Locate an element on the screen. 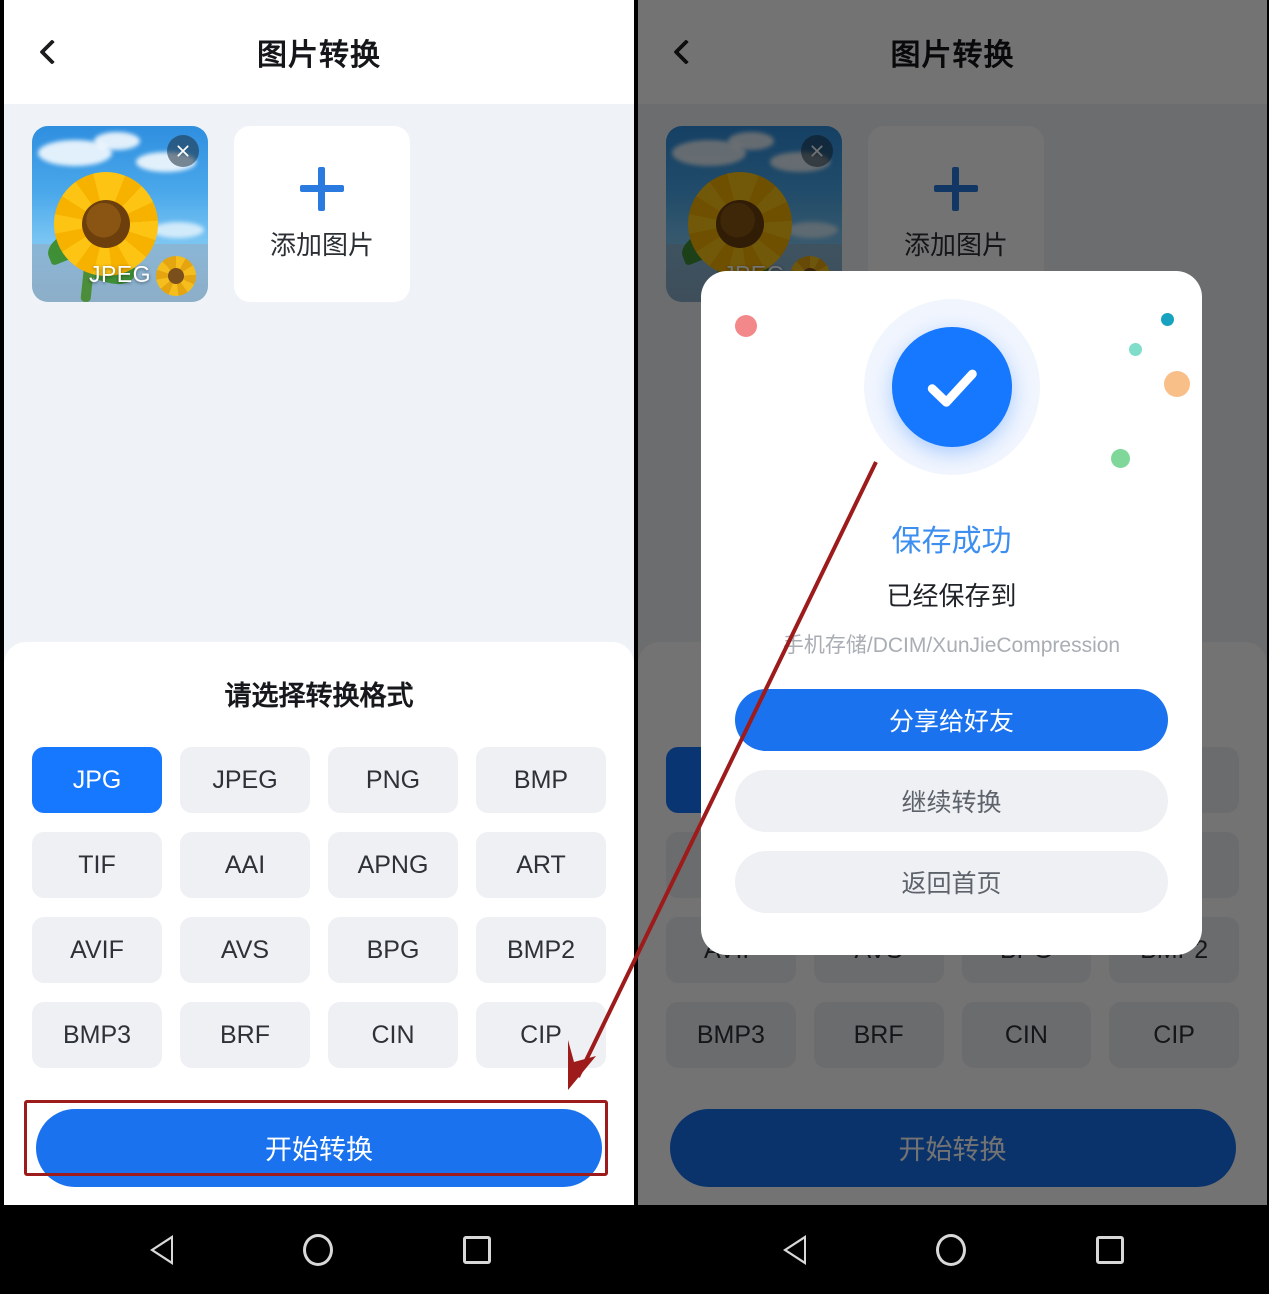 The width and height of the screenshot is (1269, 1294). confetti-dot-teal is located at coordinates (1167, 319).